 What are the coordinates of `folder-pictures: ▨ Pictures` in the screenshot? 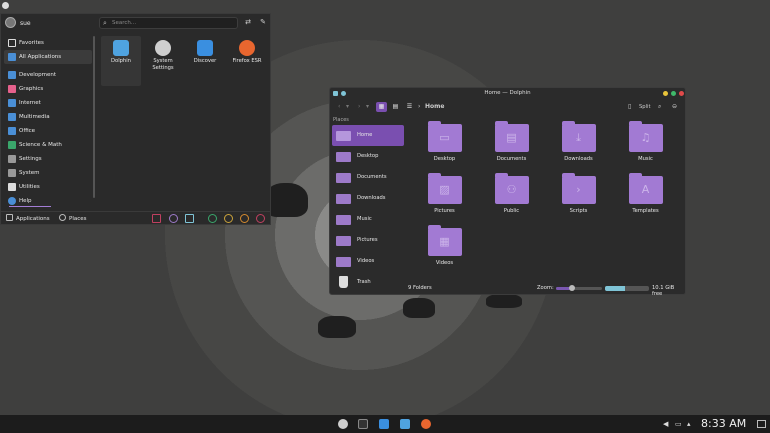 It's located at (444, 193).